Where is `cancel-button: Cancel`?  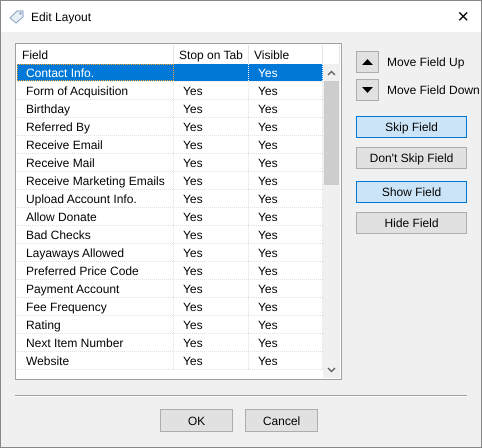 cancel-button: Cancel is located at coordinates (281, 420).